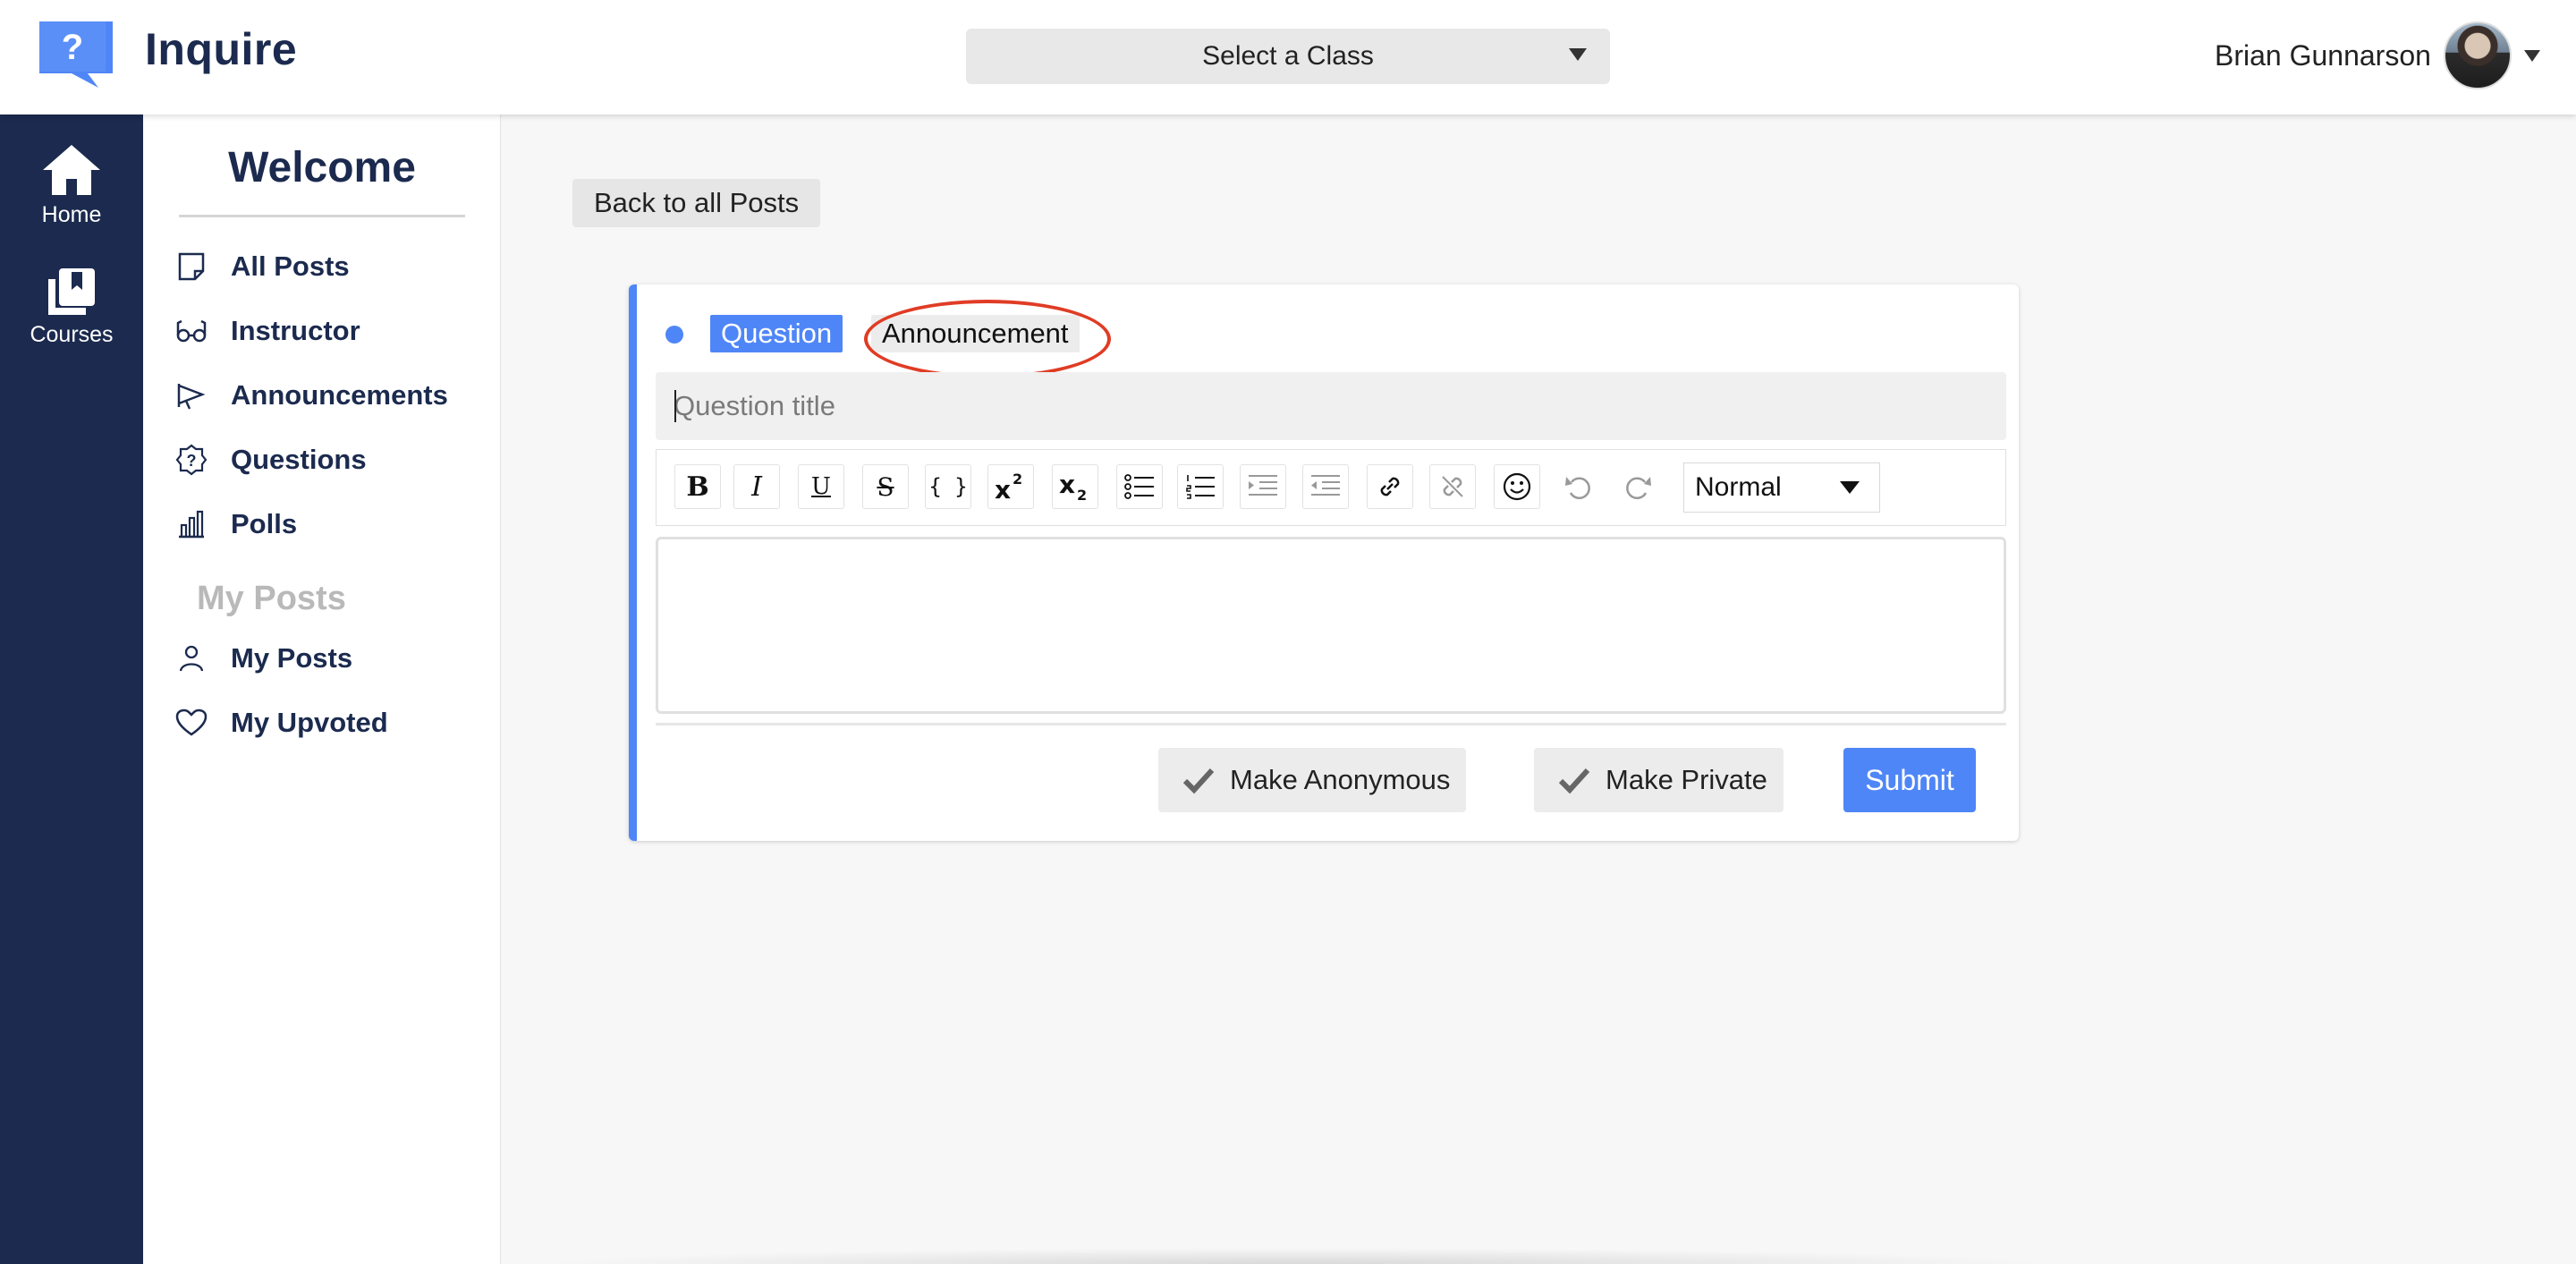 This screenshot has width=2576, height=1264. I want to click on sidebar-item-label: All Posts, so click(290, 266).